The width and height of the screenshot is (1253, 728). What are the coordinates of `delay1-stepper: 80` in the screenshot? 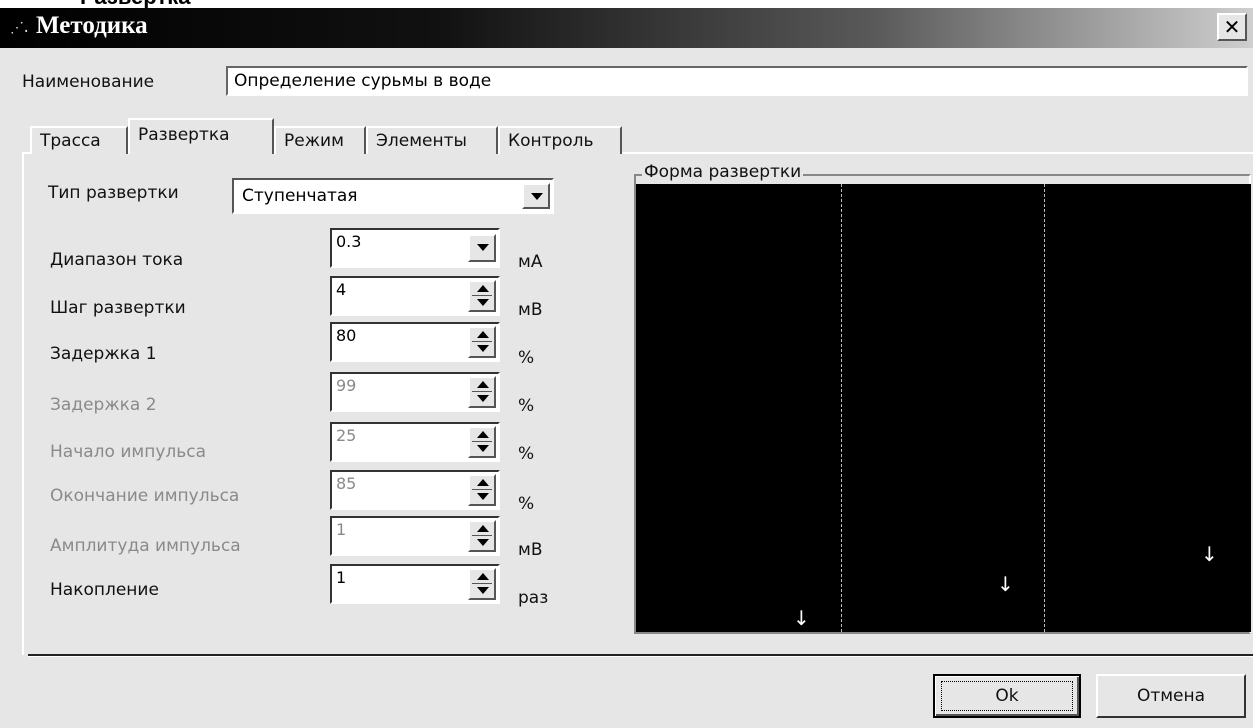 It's located at (415, 342).